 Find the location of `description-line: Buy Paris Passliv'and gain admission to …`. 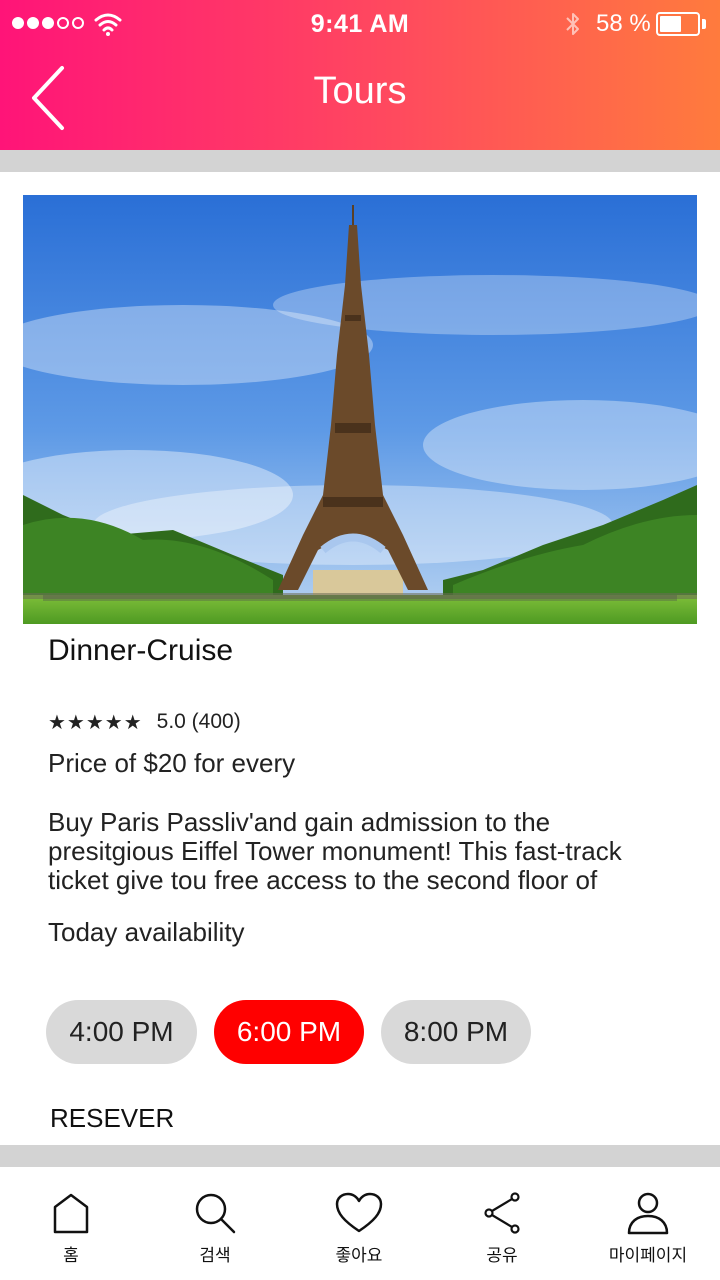

description-line: Buy Paris Passliv'and gain admission to … is located at coordinates (299, 822).